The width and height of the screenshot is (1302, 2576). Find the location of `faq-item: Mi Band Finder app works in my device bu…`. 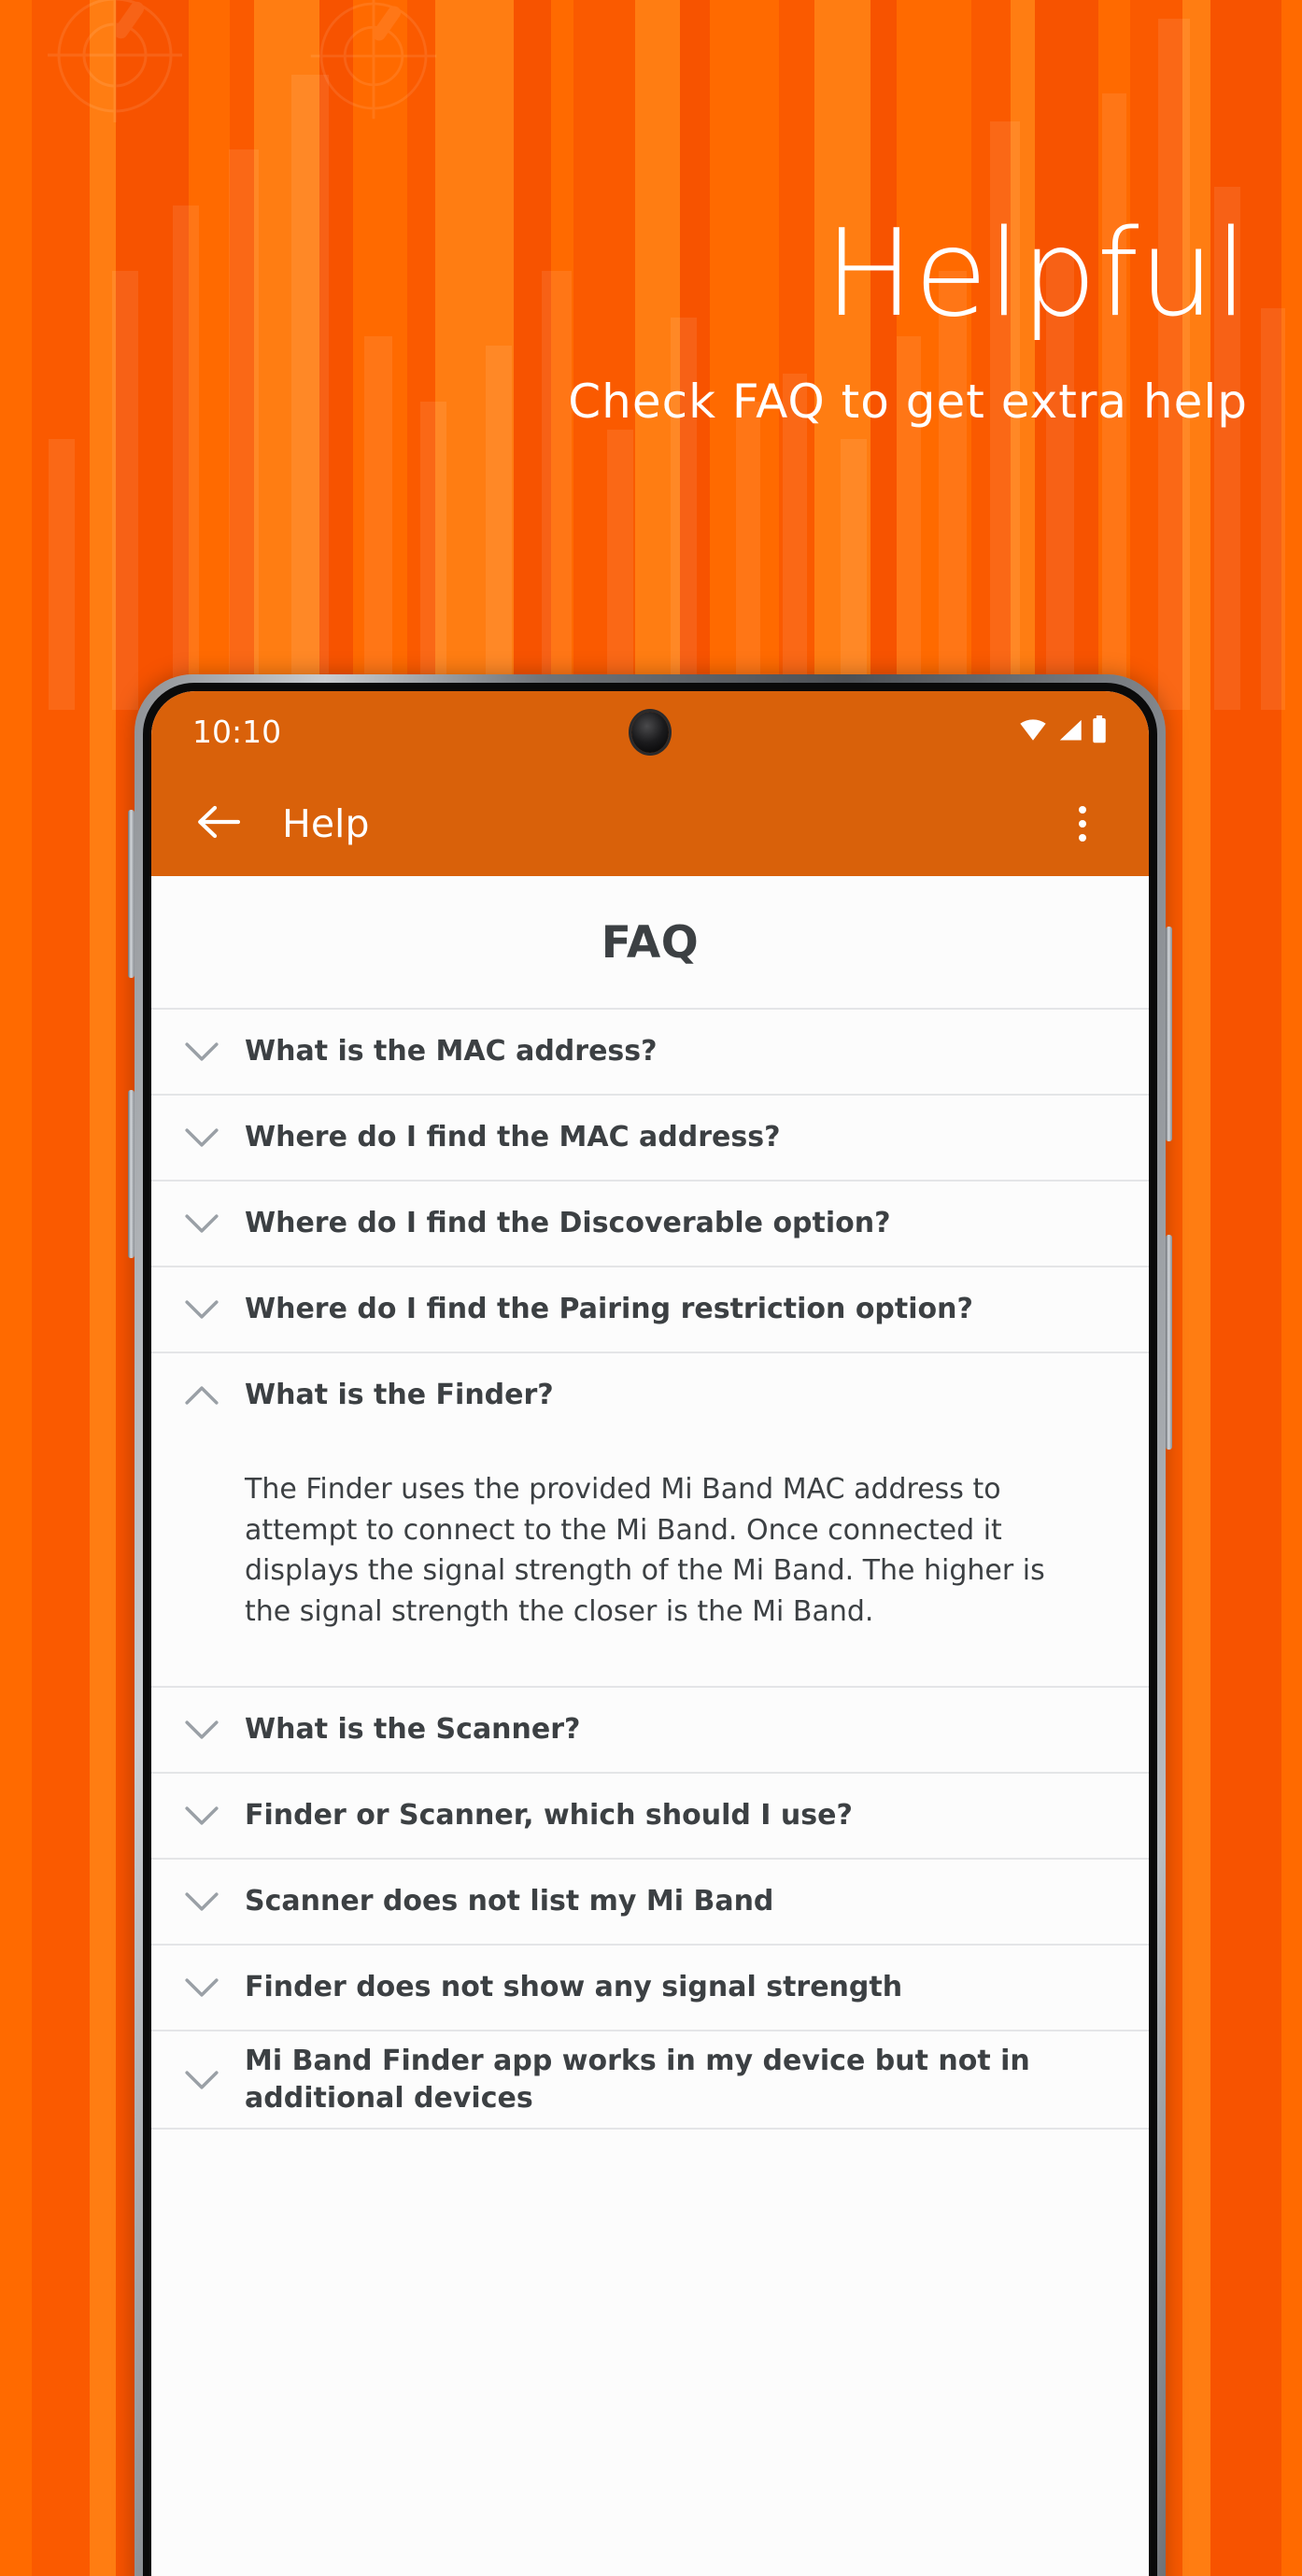

faq-item: Mi Band Finder app works in my device bu… is located at coordinates (650, 2079).